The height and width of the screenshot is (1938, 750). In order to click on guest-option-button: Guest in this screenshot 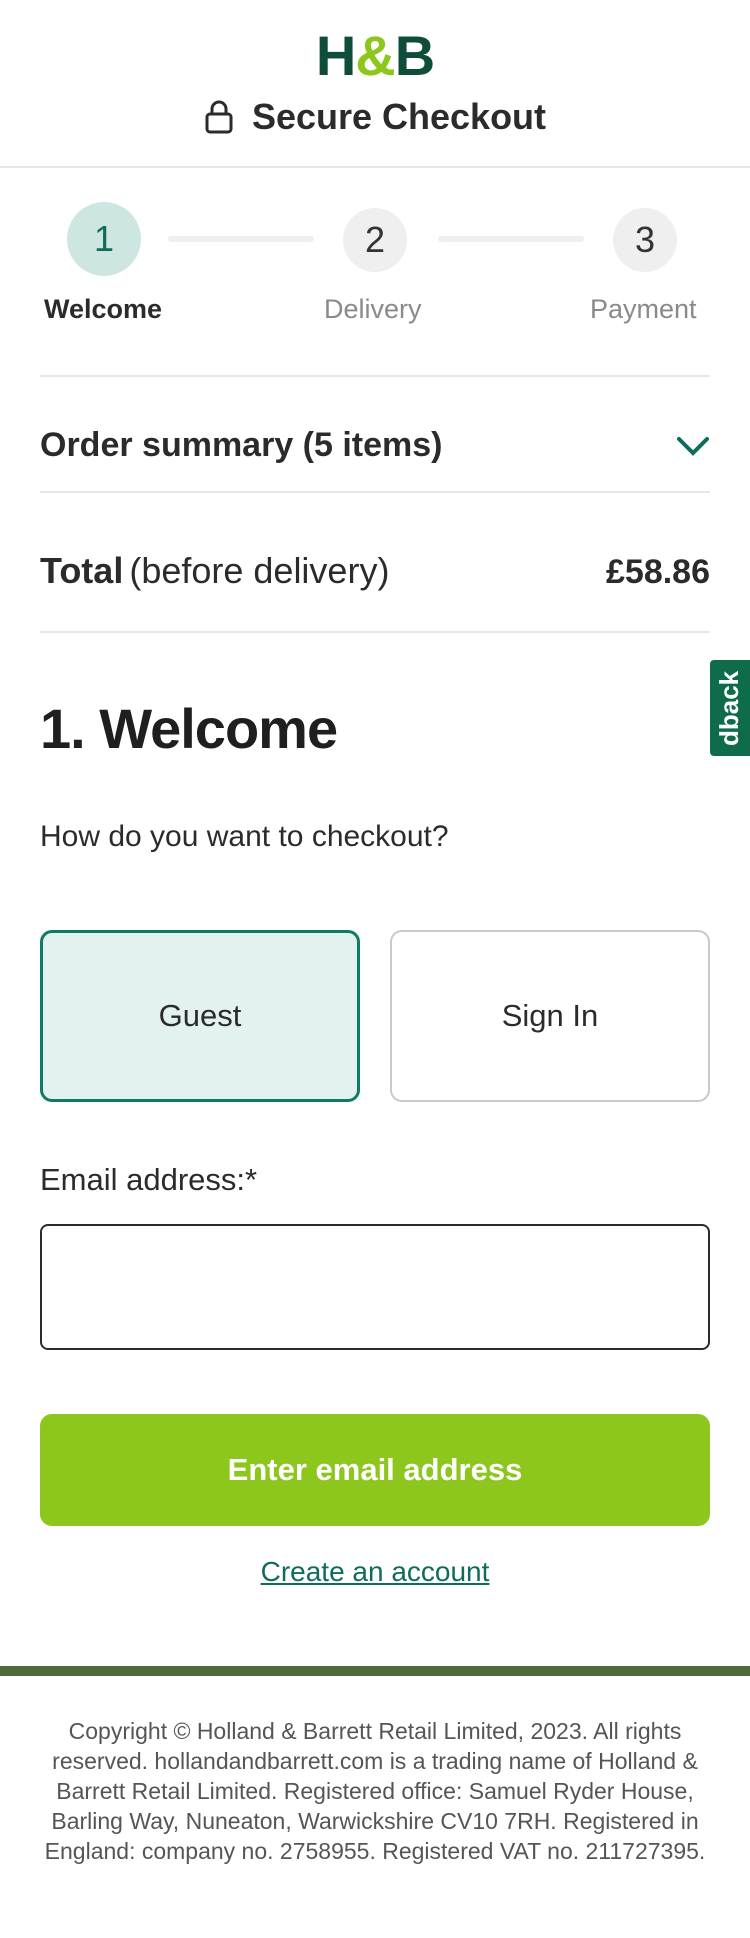, I will do `click(200, 1016)`.